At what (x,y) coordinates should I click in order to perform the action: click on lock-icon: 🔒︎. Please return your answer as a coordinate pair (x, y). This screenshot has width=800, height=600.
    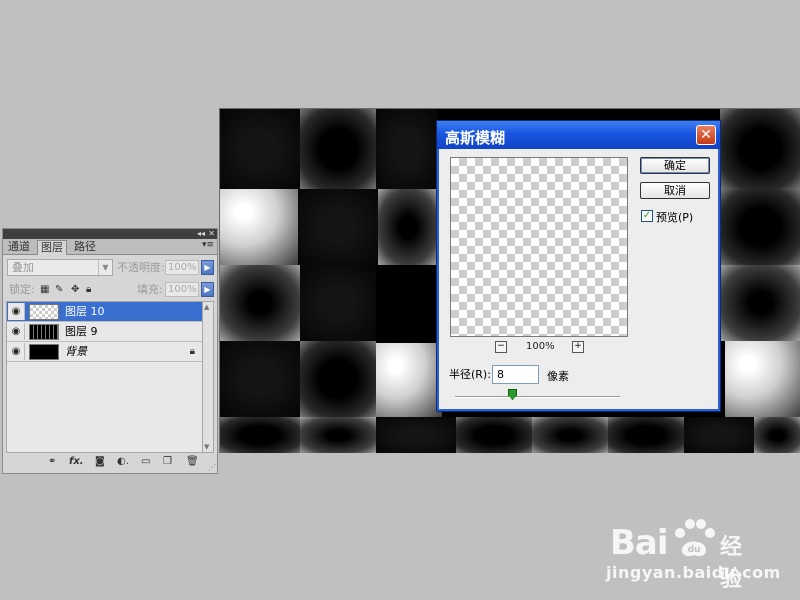
    Looking at the image, I should click on (192, 351).